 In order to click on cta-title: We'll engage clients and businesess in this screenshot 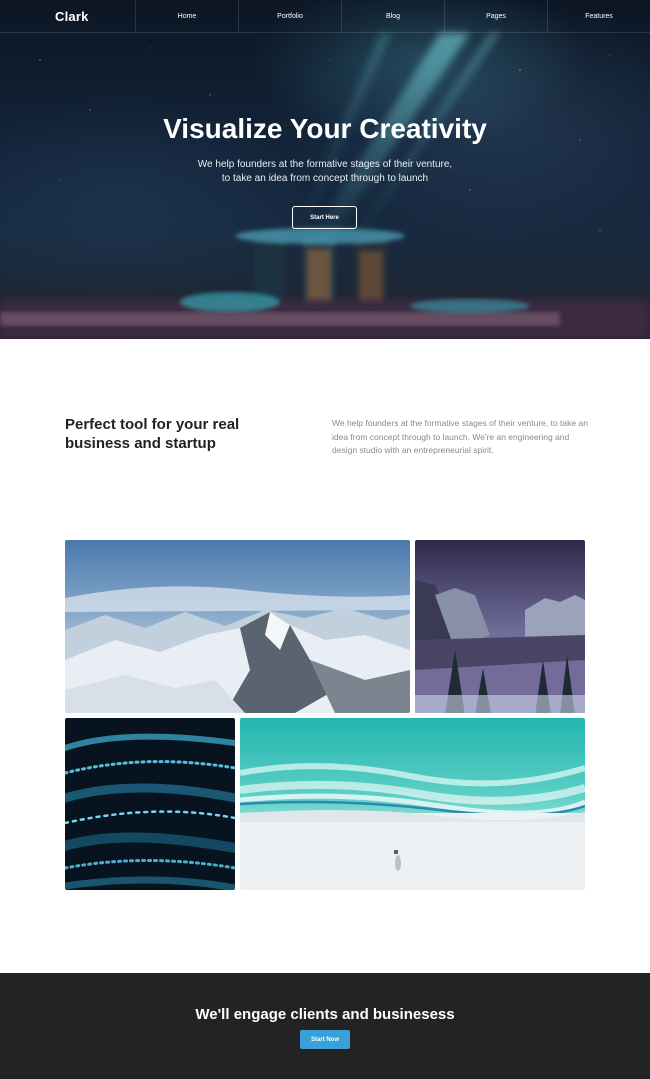, I will do `click(325, 1014)`.